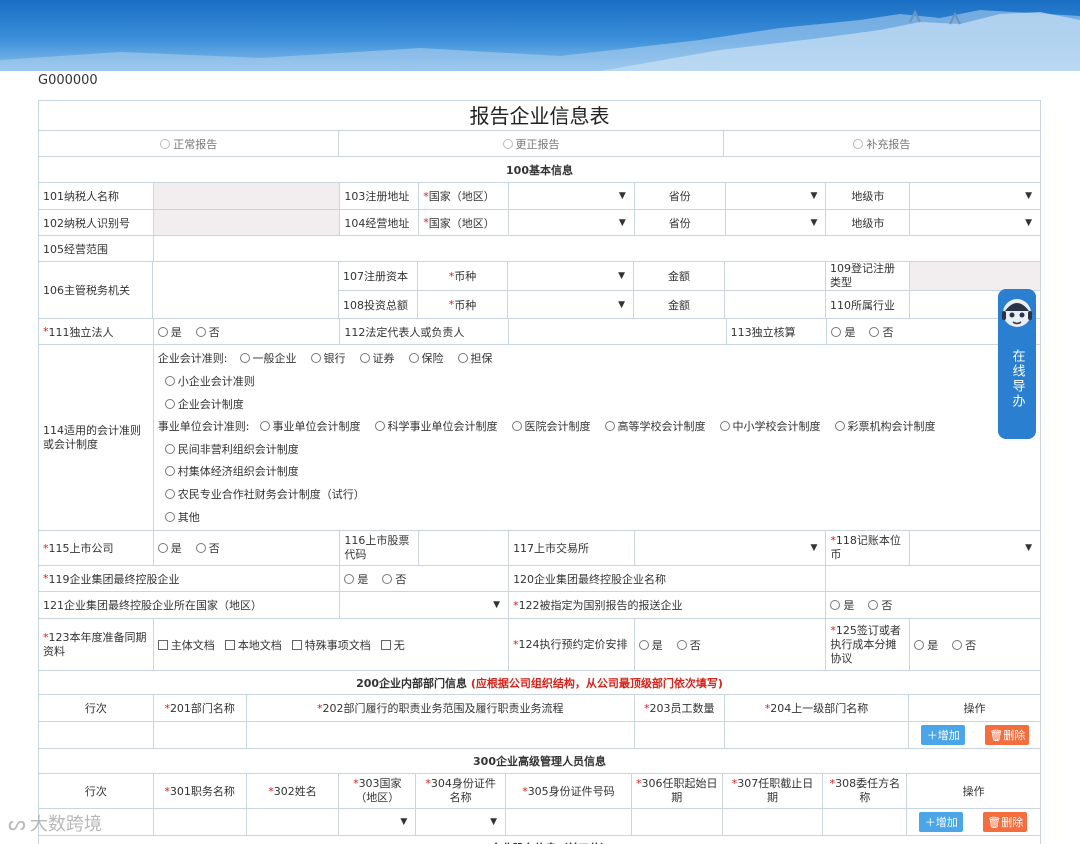  Describe the element at coordinates (885, 426) in the screenshot. I see `std-lottery: 彩票机构会计制度` at that location.